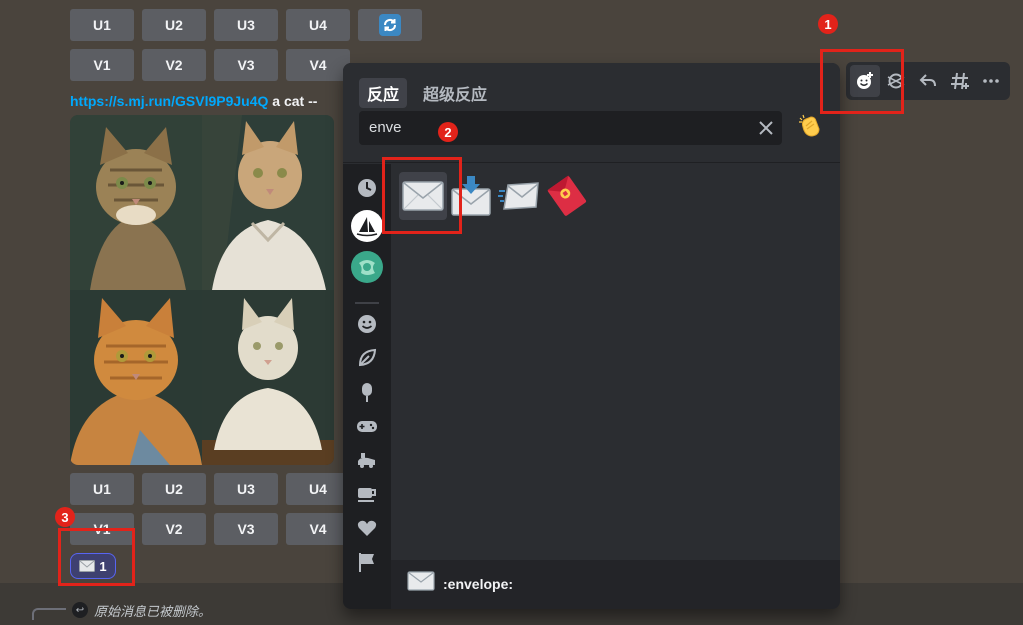 Image resolution: width=1023 pixels, height=625 pixels. I want to click on picker-header: 反应 超级反应 enve, so click(591, 113).